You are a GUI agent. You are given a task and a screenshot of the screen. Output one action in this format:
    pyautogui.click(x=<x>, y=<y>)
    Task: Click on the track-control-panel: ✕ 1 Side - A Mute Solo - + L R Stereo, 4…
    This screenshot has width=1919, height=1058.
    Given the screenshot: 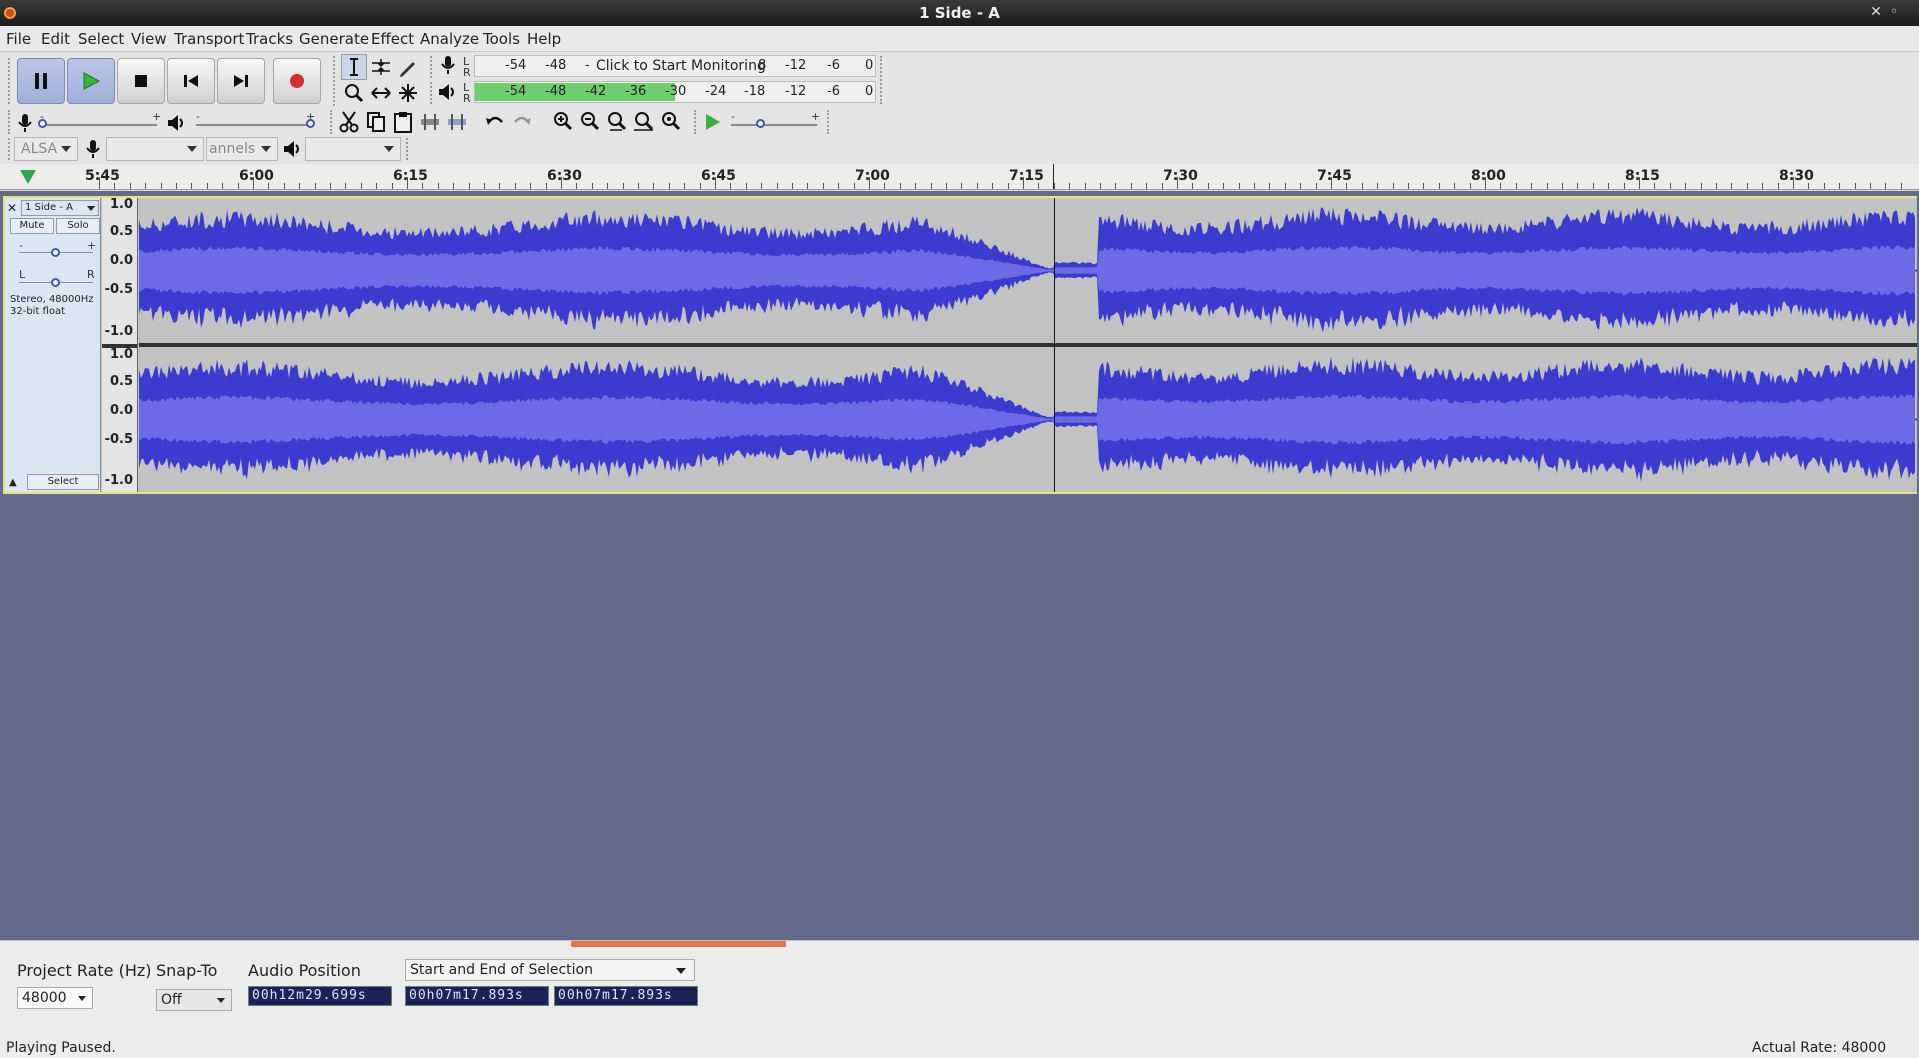 What is the action you would take?
    pyautogui.click(x=53, y=345)
    